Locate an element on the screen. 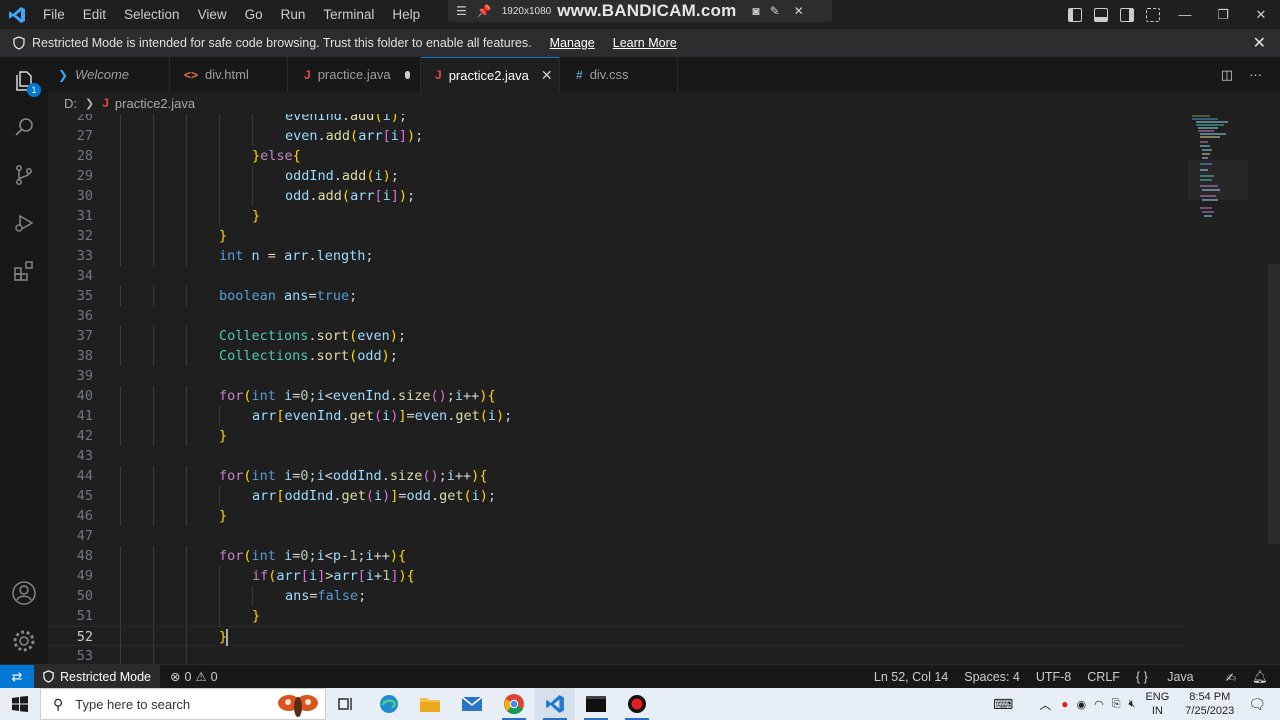 This screenshot has height=720, width=1280. remote-indicator-icon: ⇄ is located at coordinates (17, 676).